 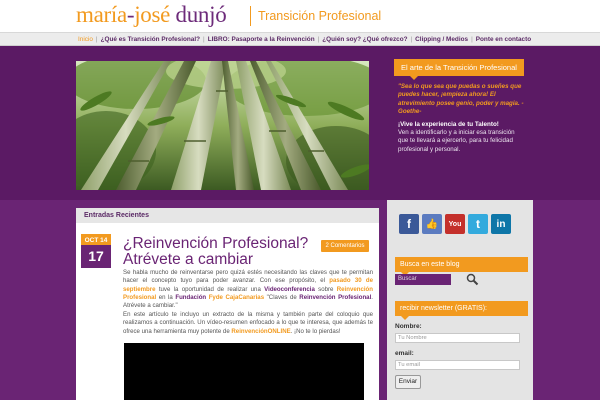 I want to click on logo-divider, so click(x=250, y=16).